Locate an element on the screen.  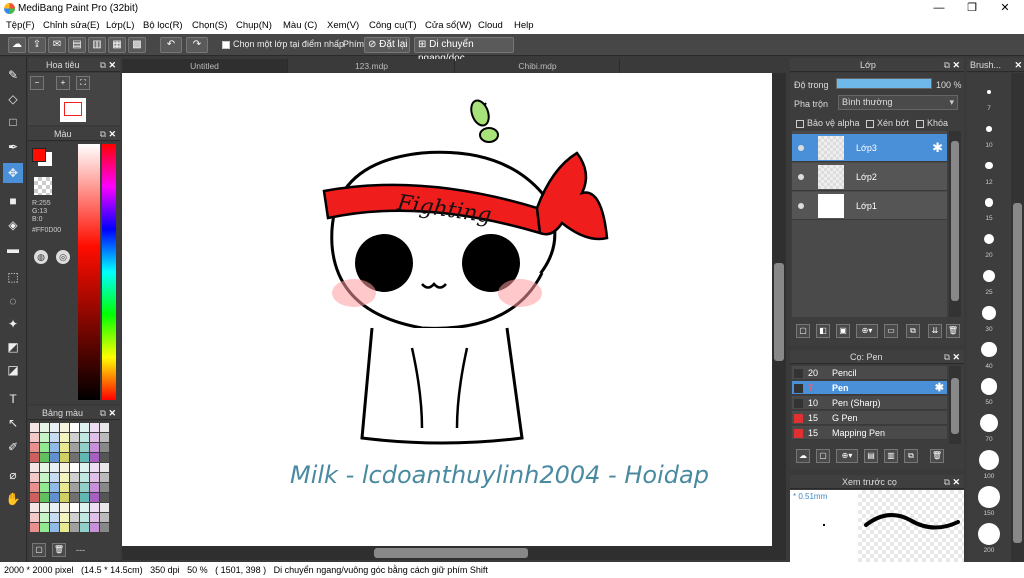
zoom-in-icon: + is located at coordinates (63, 83).